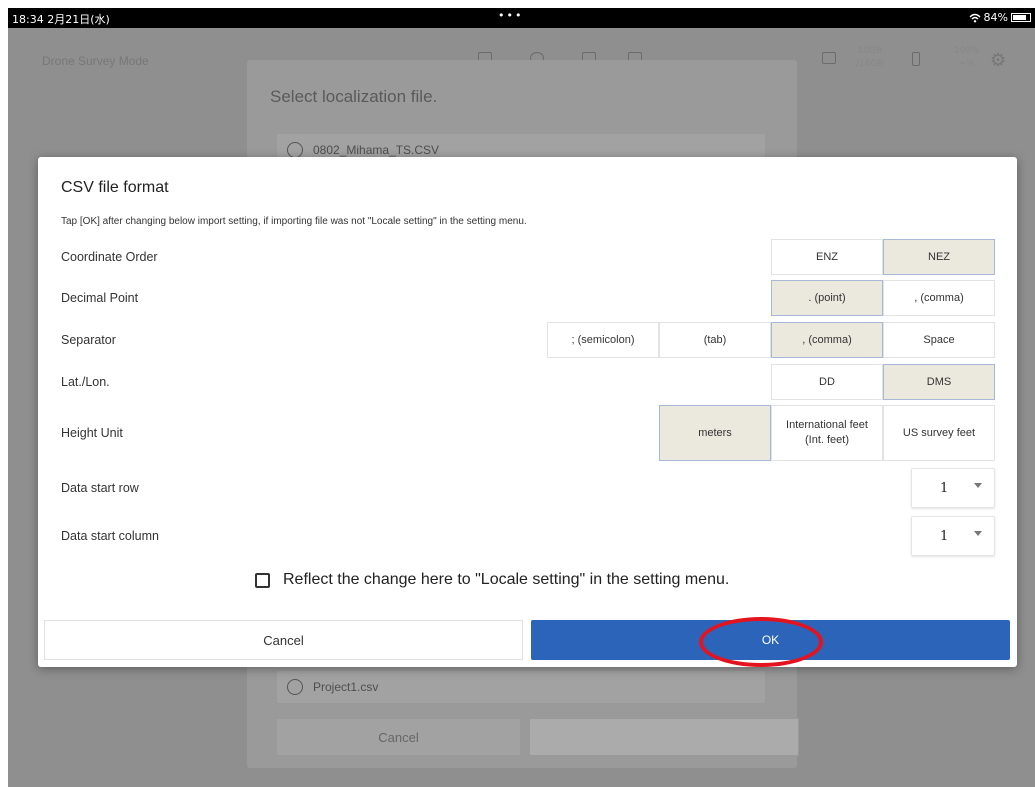 This screenshot has height=787, width=1035. What do you see at coordinates (975, 17) in the screenshot?
I see `wifi-icon` at bounding box center [975, 17].